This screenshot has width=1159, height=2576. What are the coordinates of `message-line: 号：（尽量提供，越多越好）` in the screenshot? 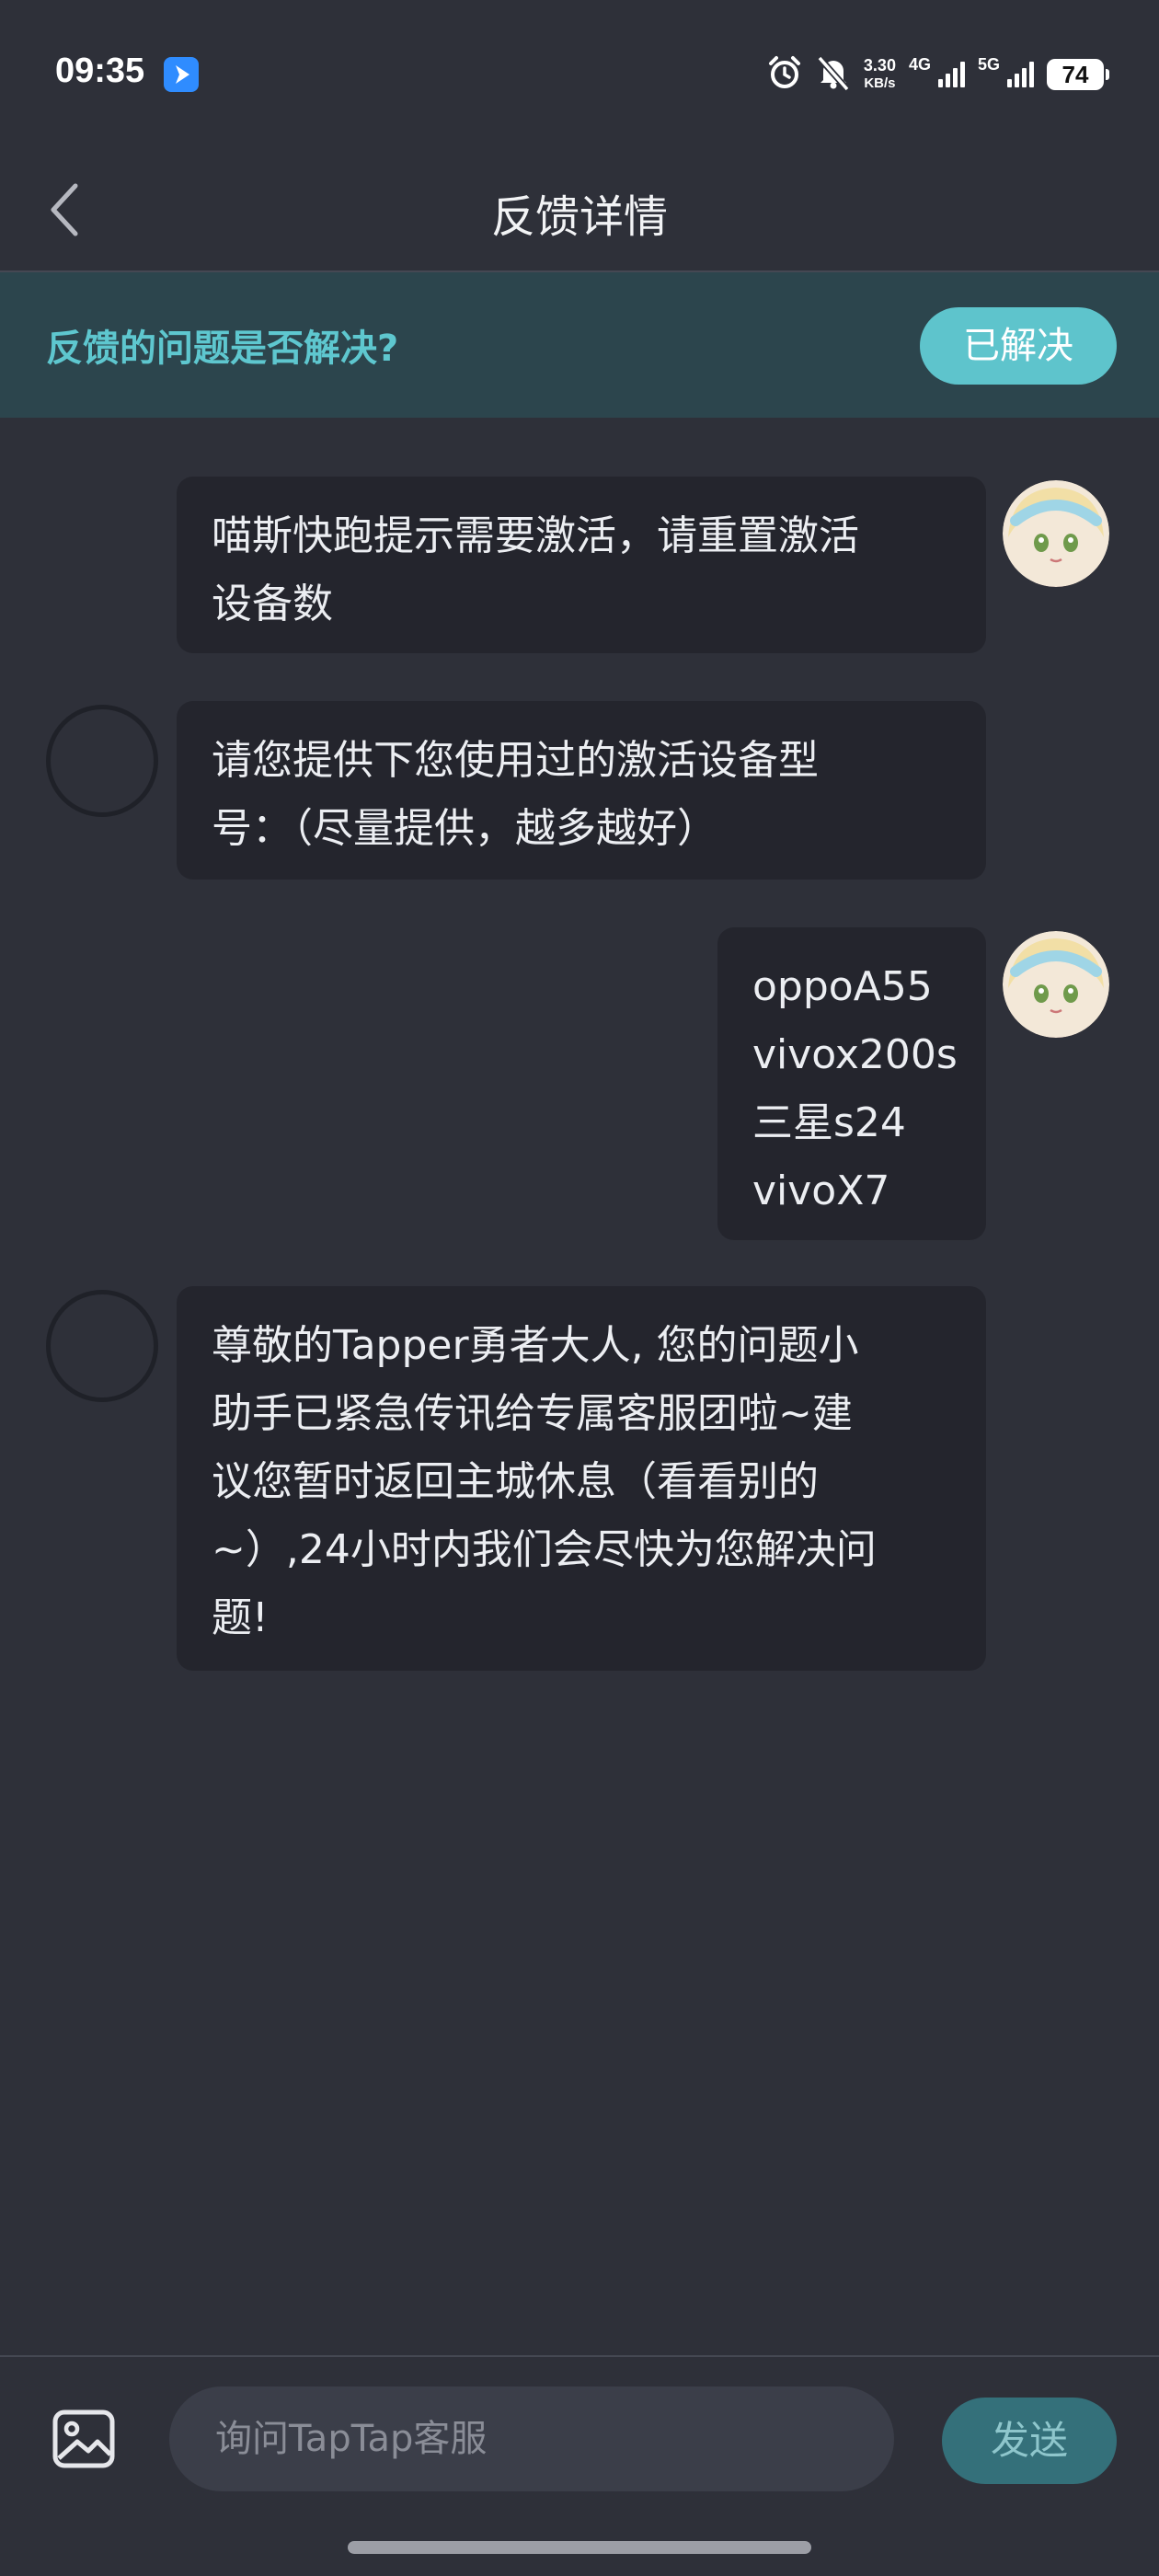 It's located at (464, 828).